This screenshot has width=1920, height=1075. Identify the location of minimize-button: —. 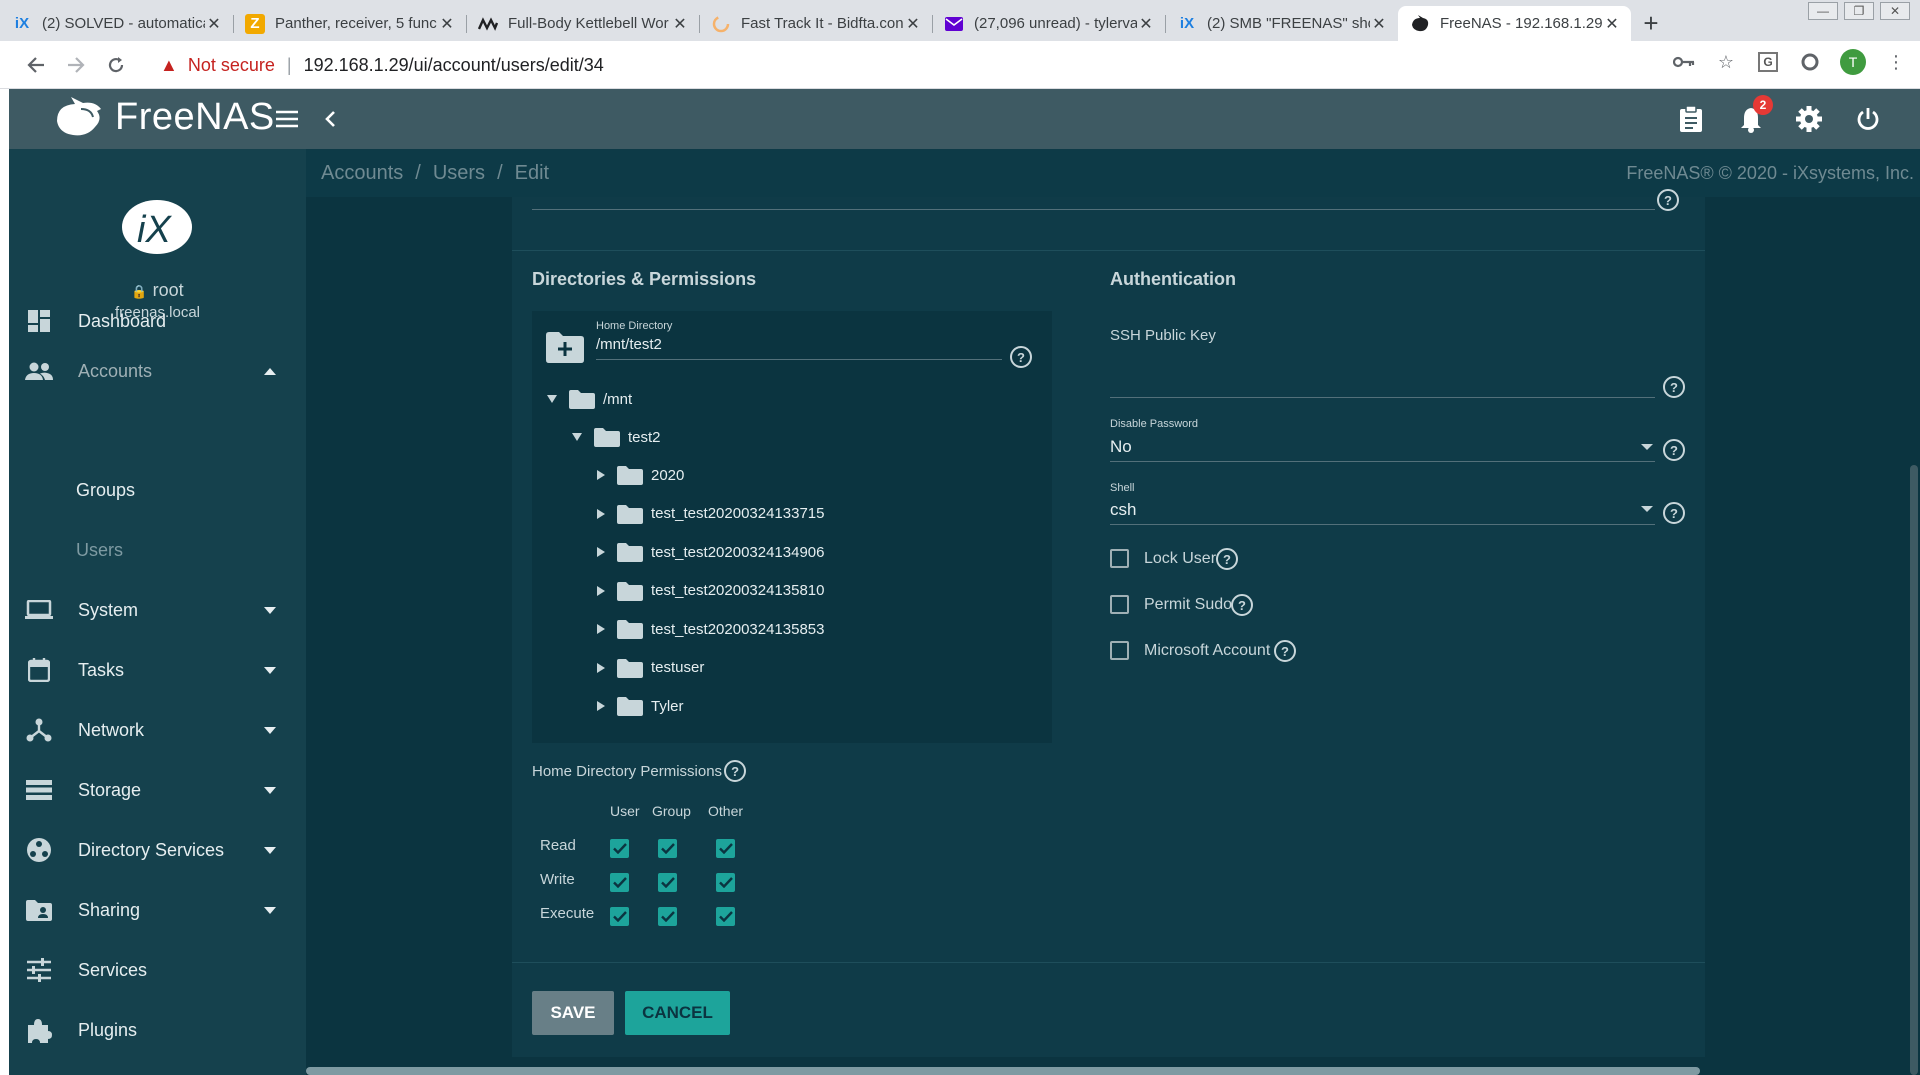
(1823, 11).